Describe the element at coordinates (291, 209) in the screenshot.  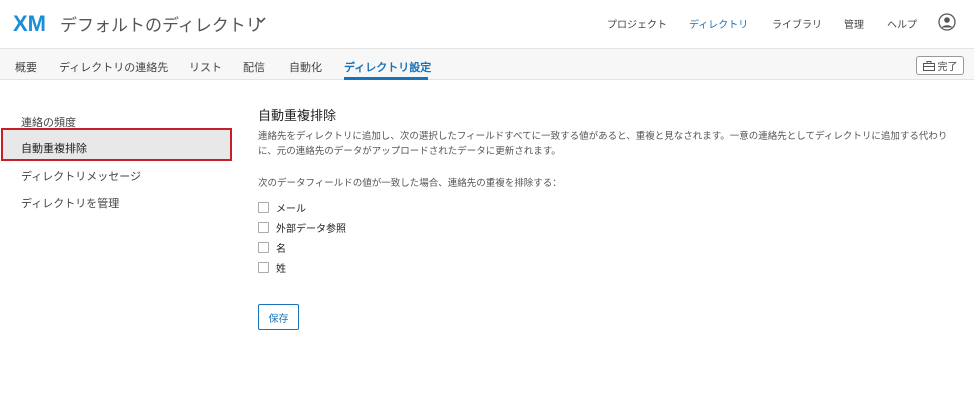
I see `checkbox-label: メール` at that location.